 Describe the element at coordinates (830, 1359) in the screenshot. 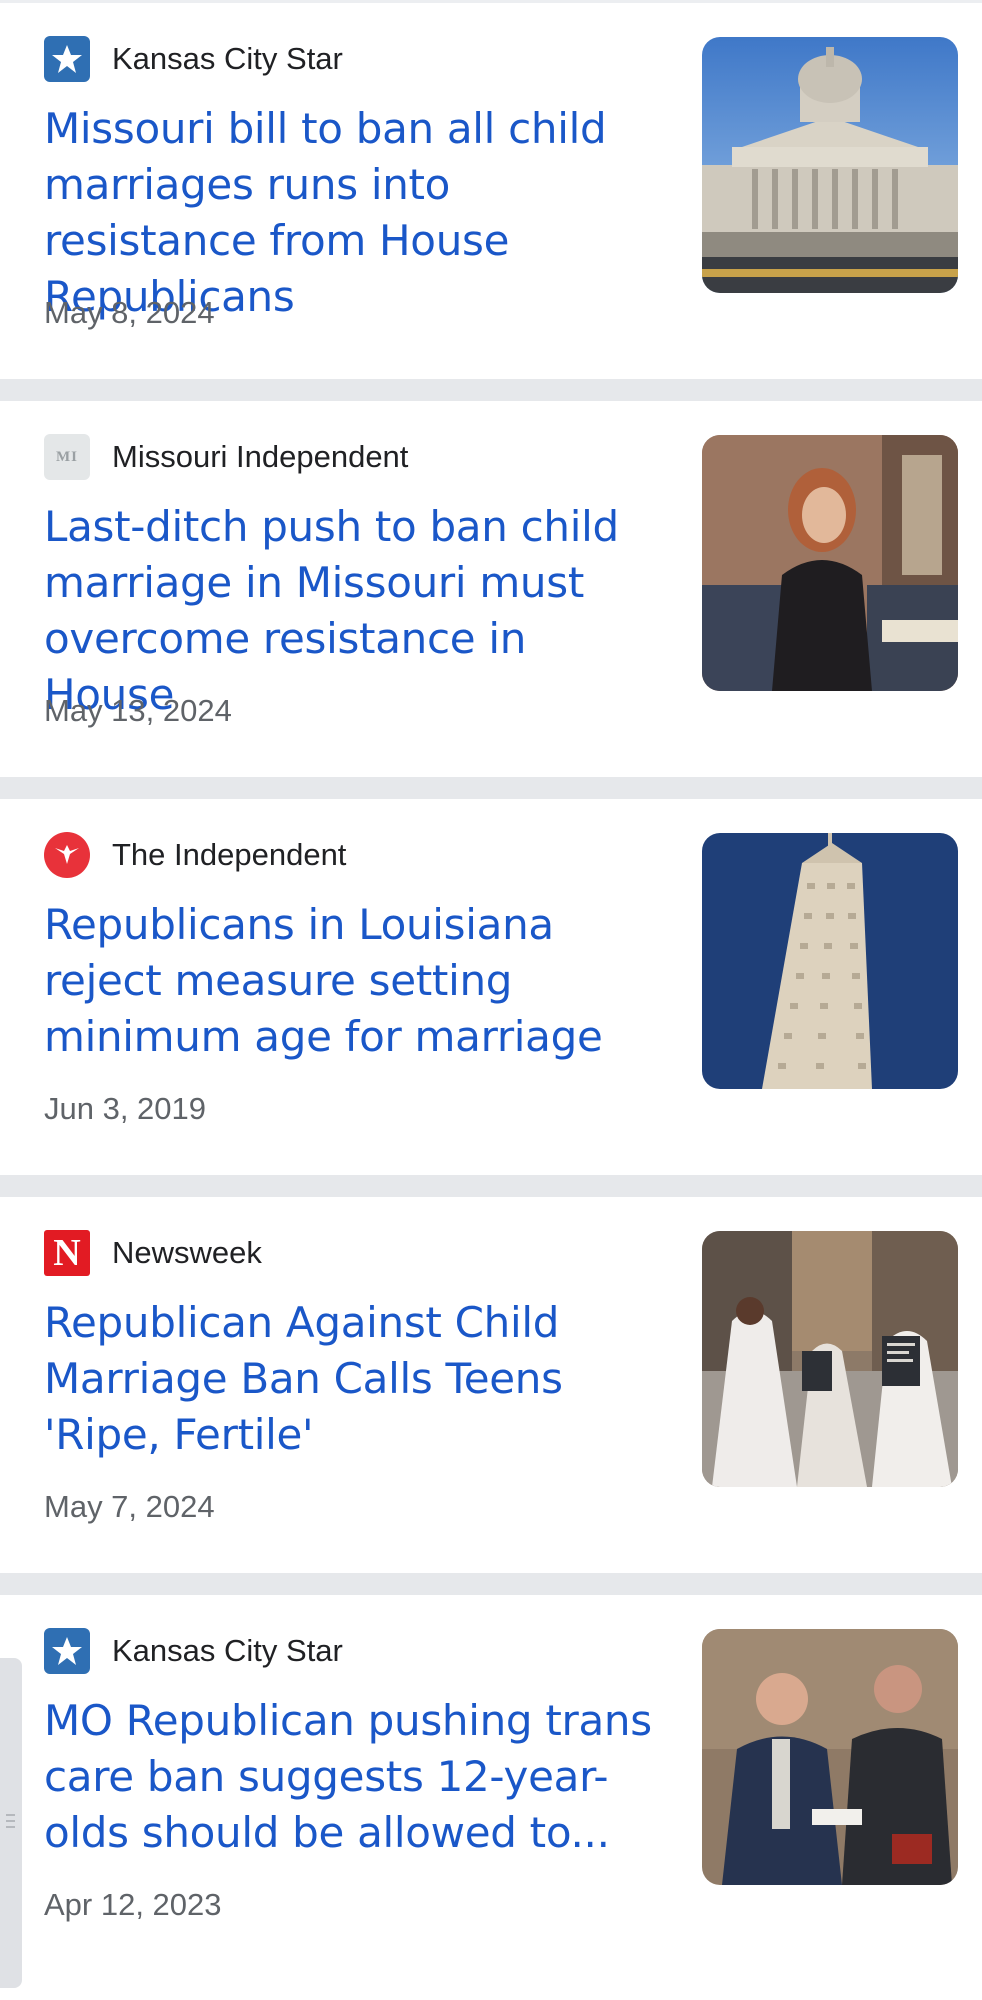

I see `protest-brides-image` at that location.